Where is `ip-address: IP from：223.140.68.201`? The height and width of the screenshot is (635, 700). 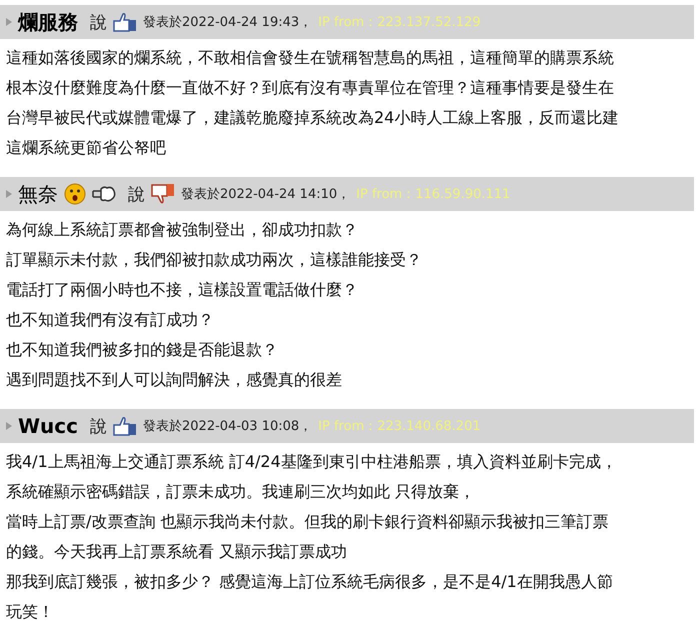
ip-address: IP from：223.140.68.201 is located at coordinates (399, 426).